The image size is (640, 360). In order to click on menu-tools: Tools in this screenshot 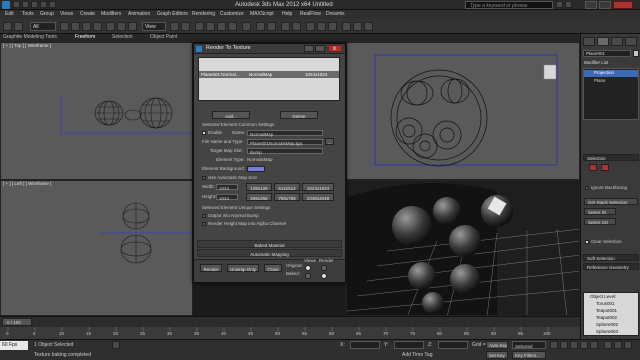, I will do `click(28, 14)`.